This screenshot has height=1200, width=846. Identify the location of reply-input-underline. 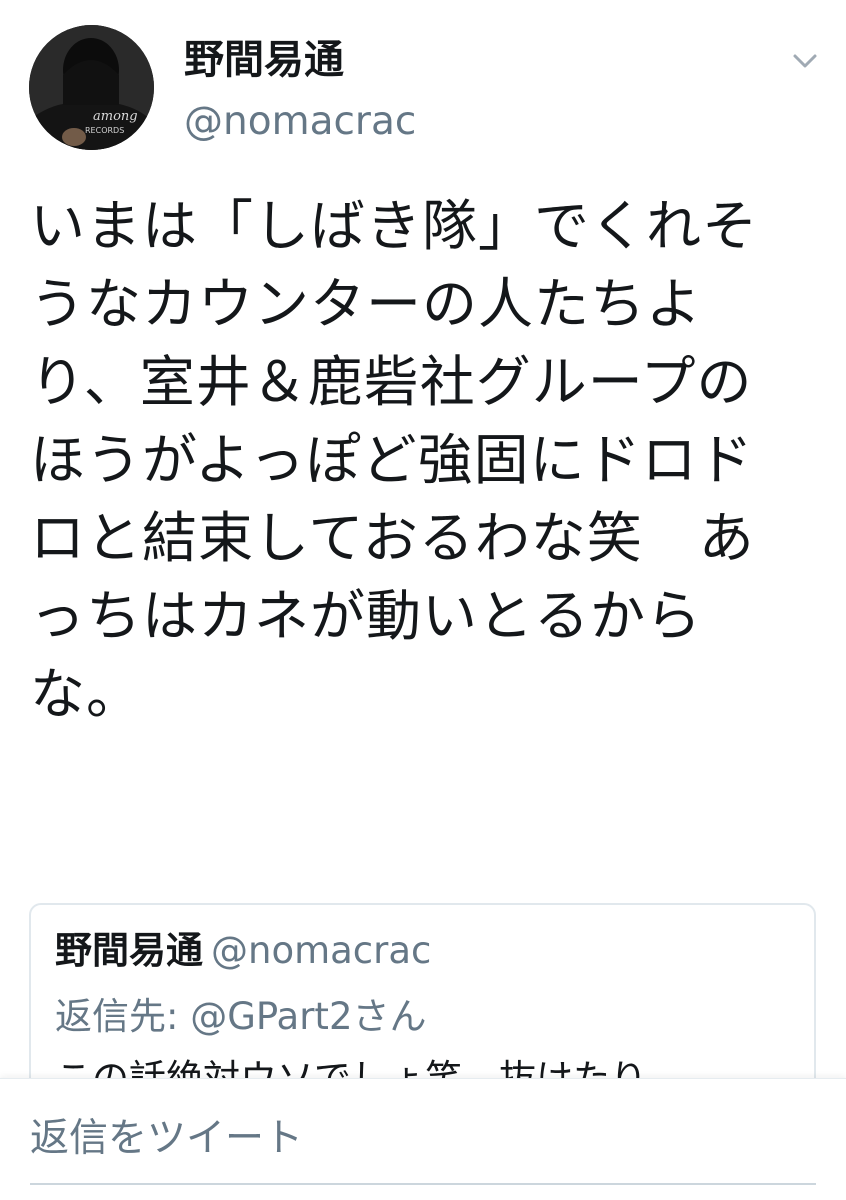
(423, 1184).